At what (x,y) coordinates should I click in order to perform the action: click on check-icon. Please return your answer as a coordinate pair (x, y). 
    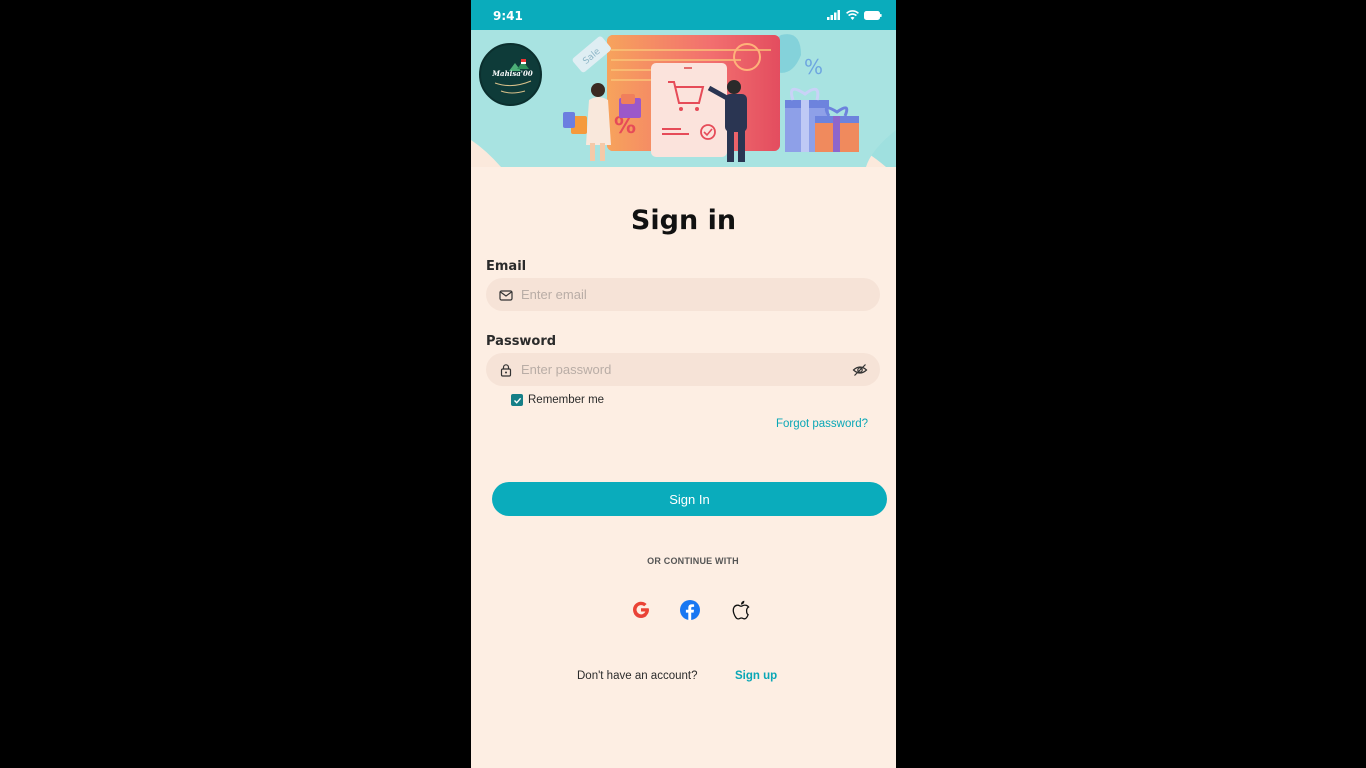
    Looking at the image, I should click on (517, 400).